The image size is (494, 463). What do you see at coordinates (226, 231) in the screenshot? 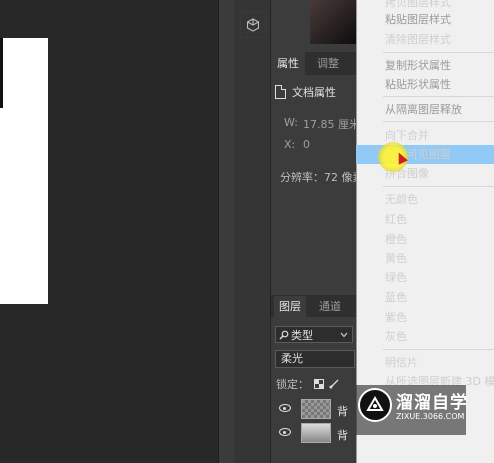
I see `panel-divider` at bounding box center [226, 231].